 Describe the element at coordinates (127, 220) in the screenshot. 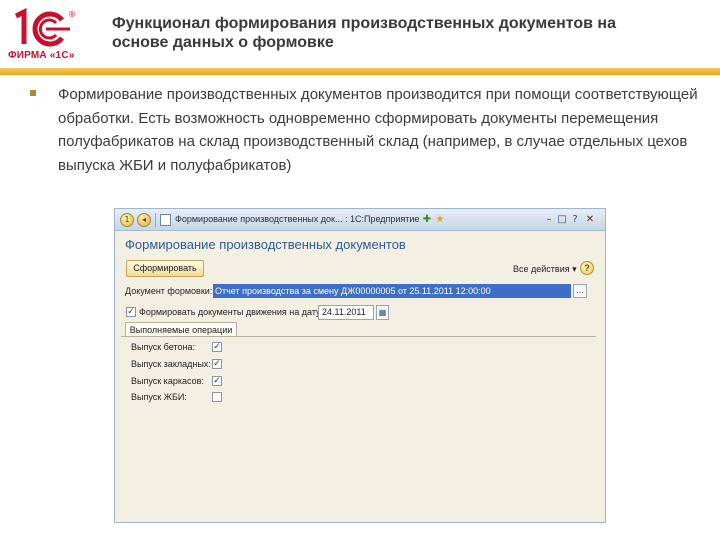

I see `menu-1c-button: 1` at that location.